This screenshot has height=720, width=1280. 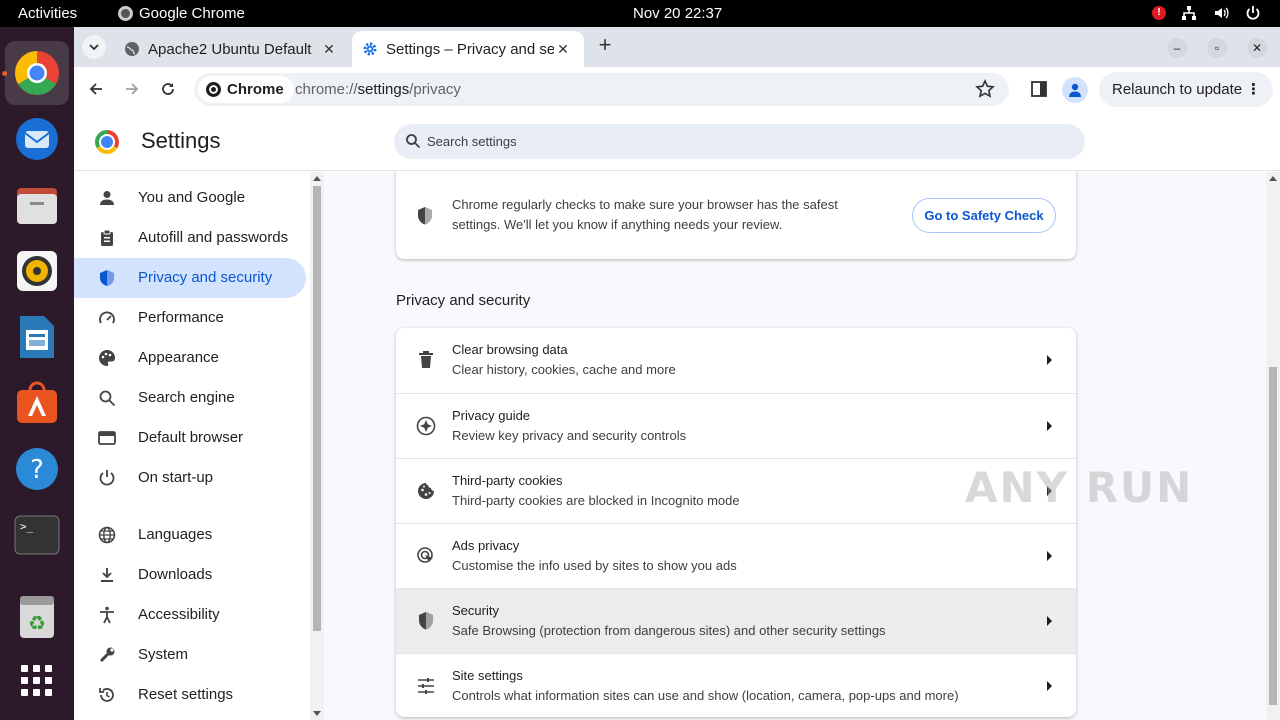 What do you see at coordinates (985, 91) in the screenshot?
I see `bookmark-star-icon` at bounding box center [985, 91].